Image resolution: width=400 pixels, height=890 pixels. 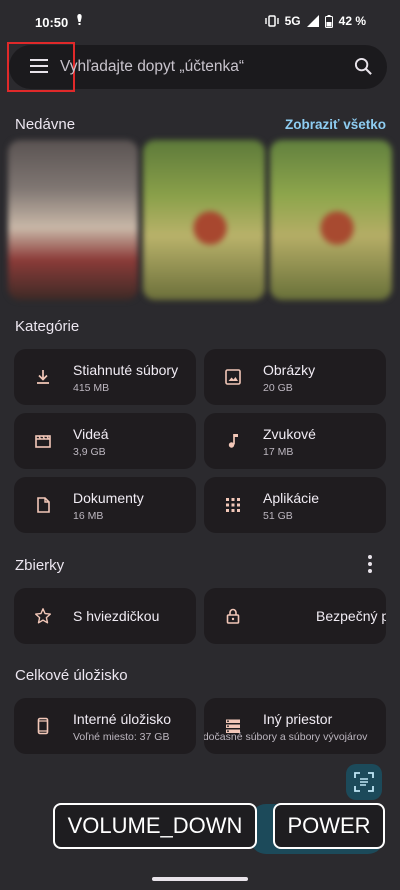 I want to click on category-size: 16 MB, so click(x=88, y=516).